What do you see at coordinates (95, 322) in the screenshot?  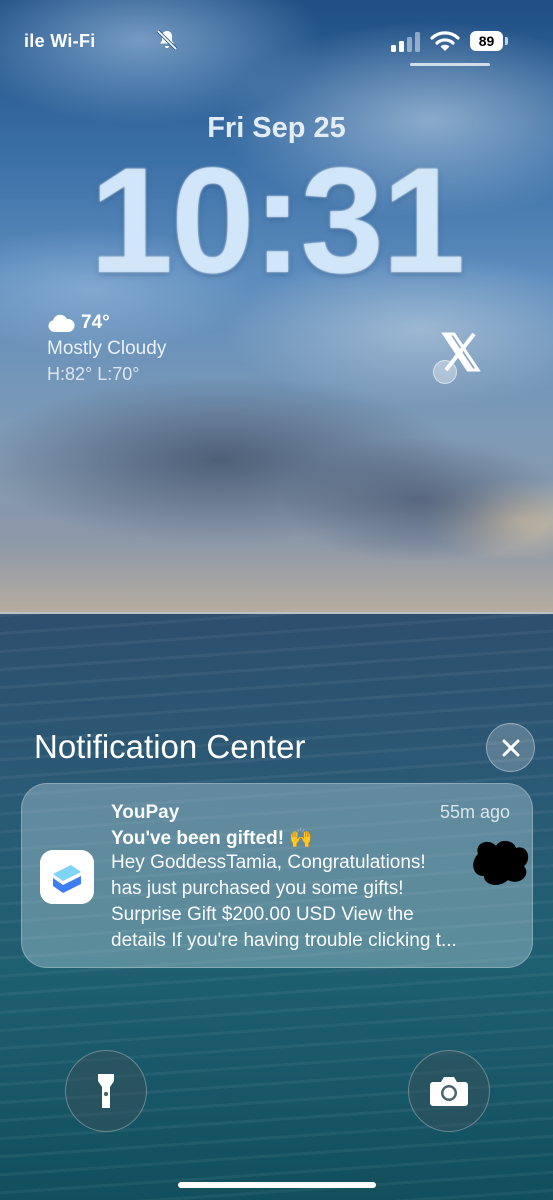 I see `weather-temperature: 74°` at bounding box center [95, 322].